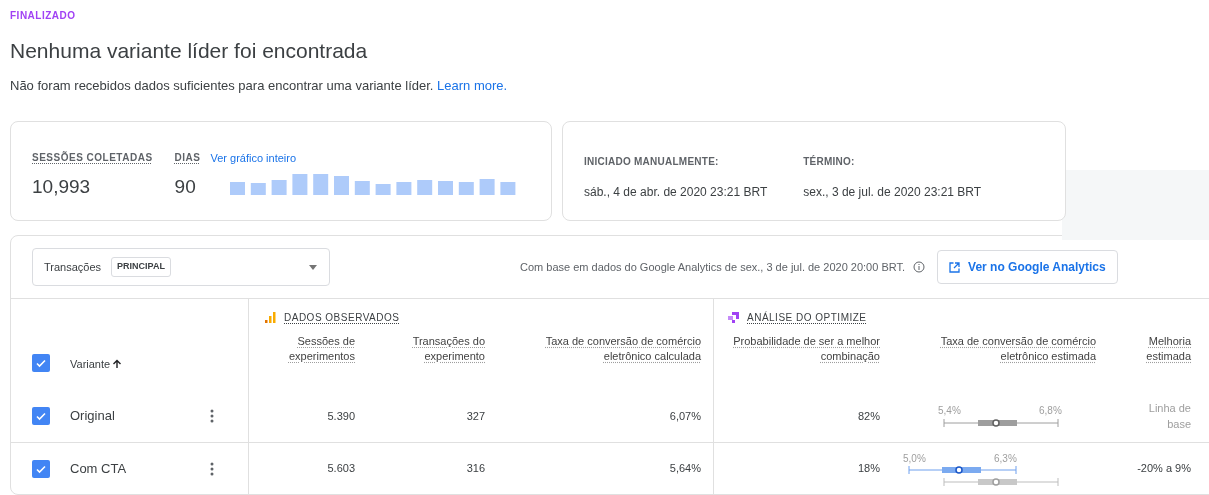 The height and width of the screenshot is (495, 1209). Describe the element at coordinates (342, 318) in the screenshot. I see `group-title: DADOS OBSERVADOS` at that location.